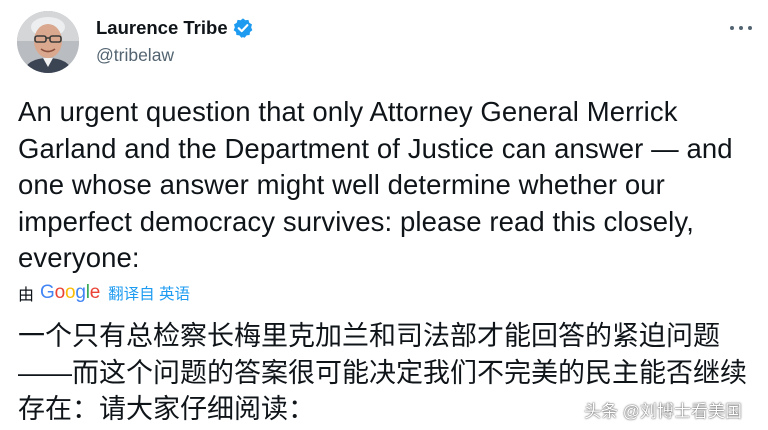 Image resolution: width=768 pixels, height=430 pixels. Describe the element at coordinates (149, 293) in the screenshot. I see `translated-from-link: 翻译自 英语` at that location.